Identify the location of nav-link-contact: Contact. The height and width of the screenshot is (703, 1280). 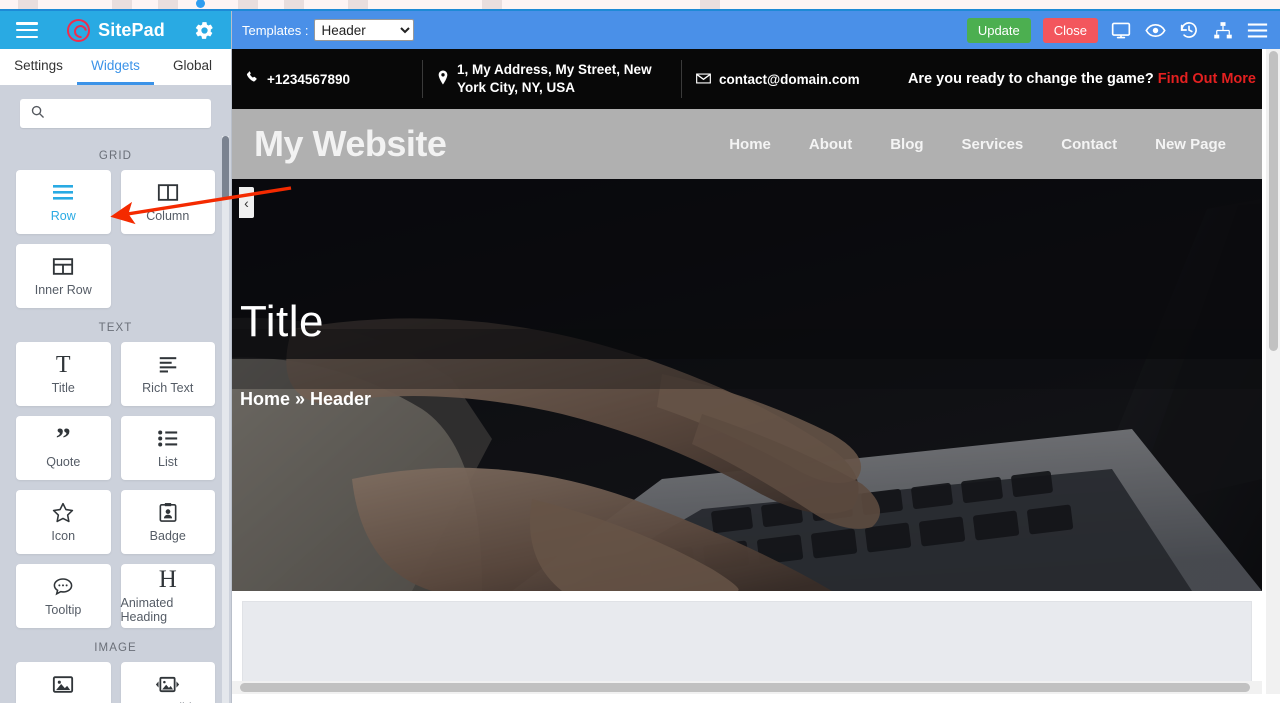
(1089, 144).